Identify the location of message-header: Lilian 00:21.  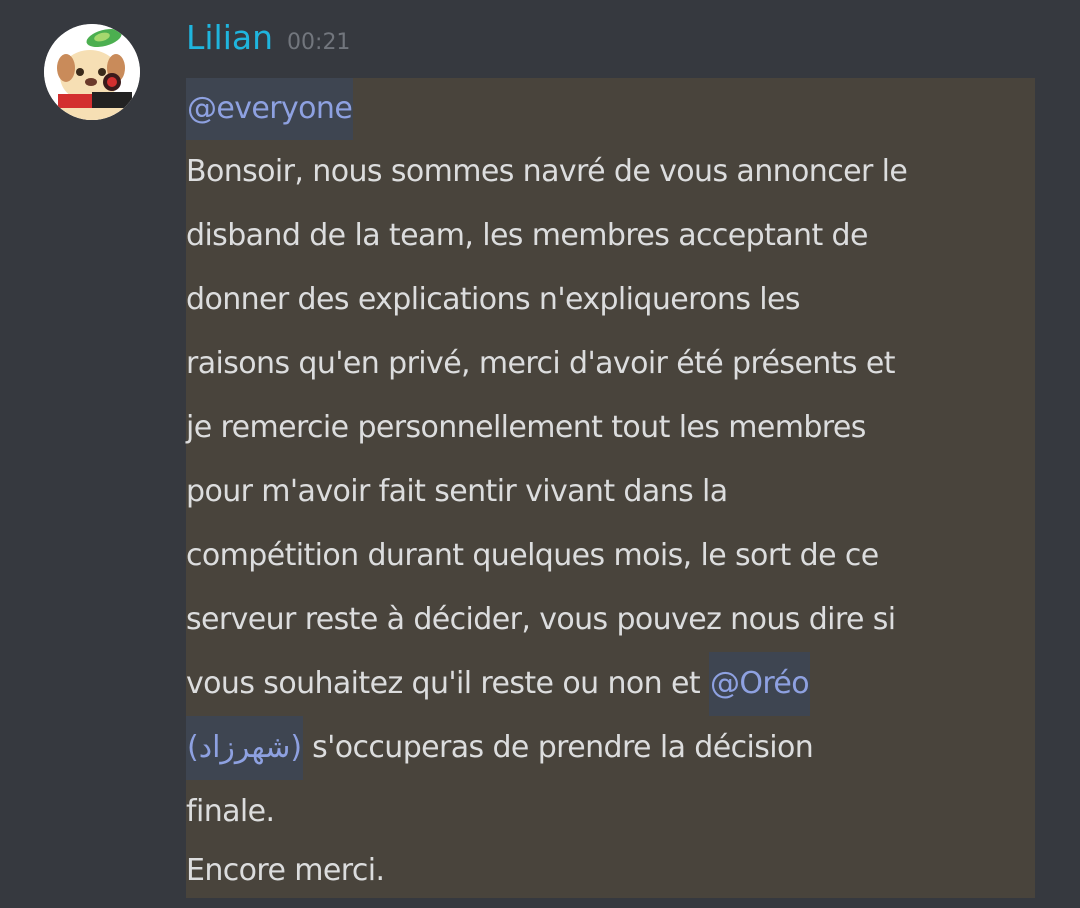
(268, 42).